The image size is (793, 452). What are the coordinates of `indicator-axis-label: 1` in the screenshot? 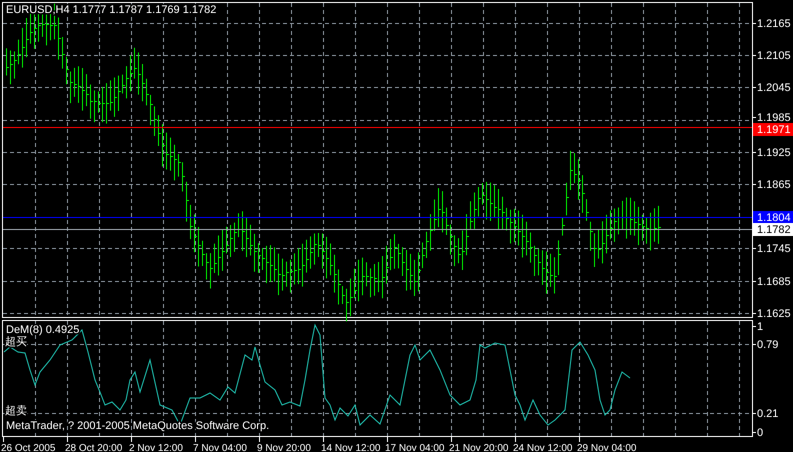 It's located at (760, 327).